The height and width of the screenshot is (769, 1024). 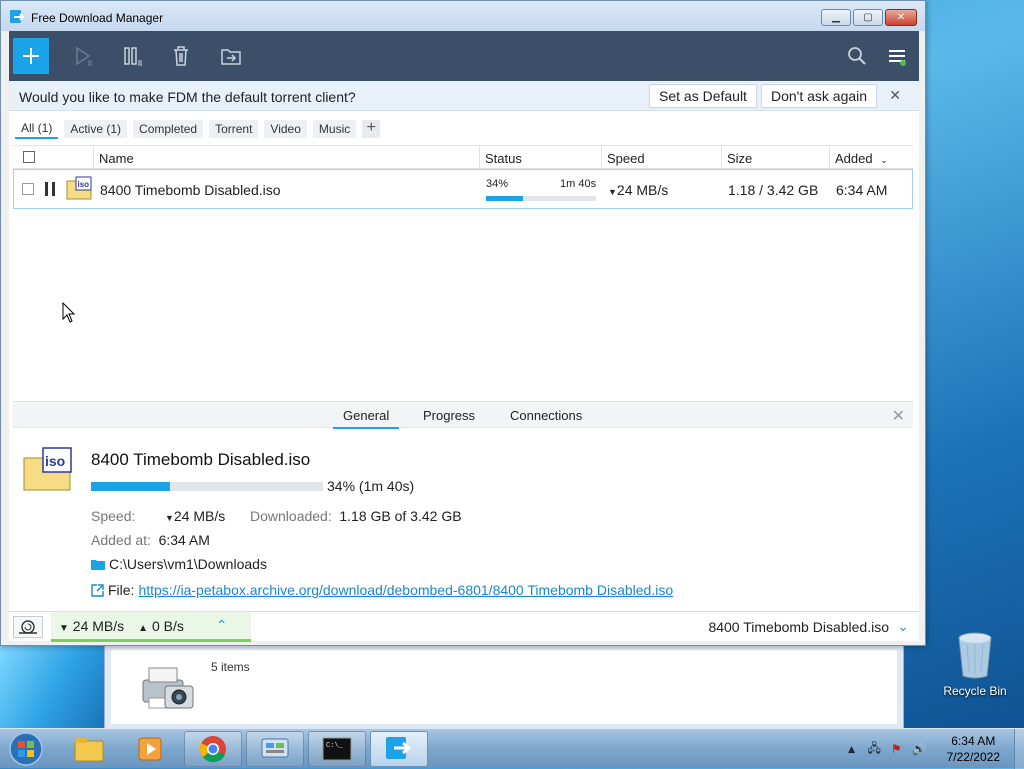 What do you see at coordinates (96, 129) in the screenshot?
I see `filter-active: Active (1)` at bounding box center [96, 129].